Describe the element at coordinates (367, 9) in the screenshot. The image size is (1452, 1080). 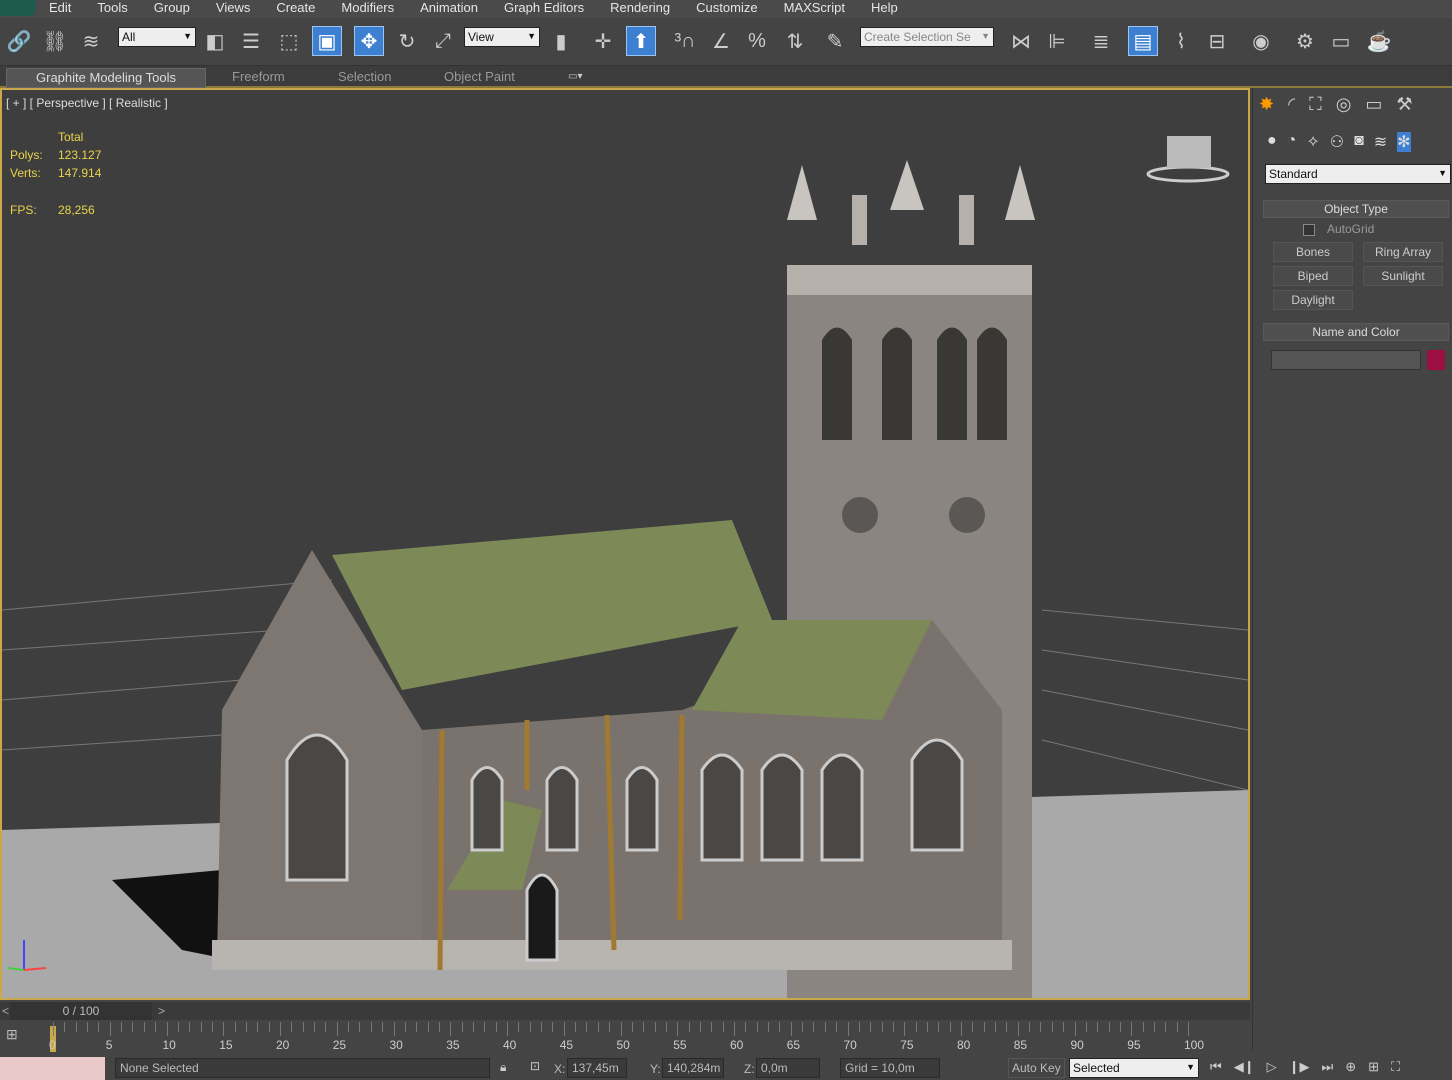
I see `menu-modifiers: Modifiers` at that location.